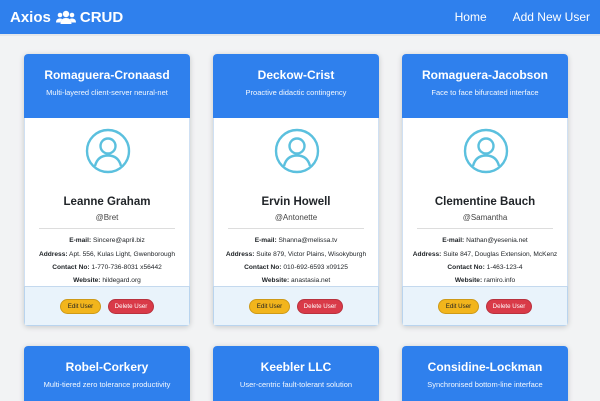 This screenshot has width=600, height=401. I want to click on contact-line: Contact No: 1-463-123-4, so click(485, 267).